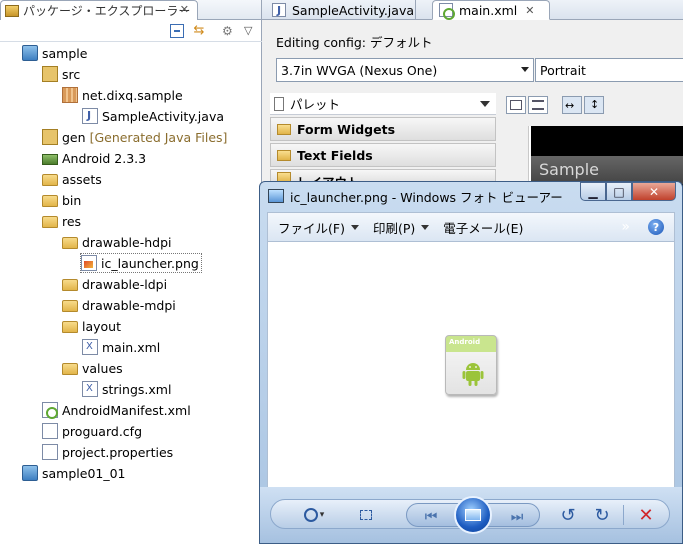 This screenshot has width=683, height=544. What do you see at coordinates (594, 105) in the screenshot?
I see `fill-height-icon: ↕` at bounding box center [594, 105].